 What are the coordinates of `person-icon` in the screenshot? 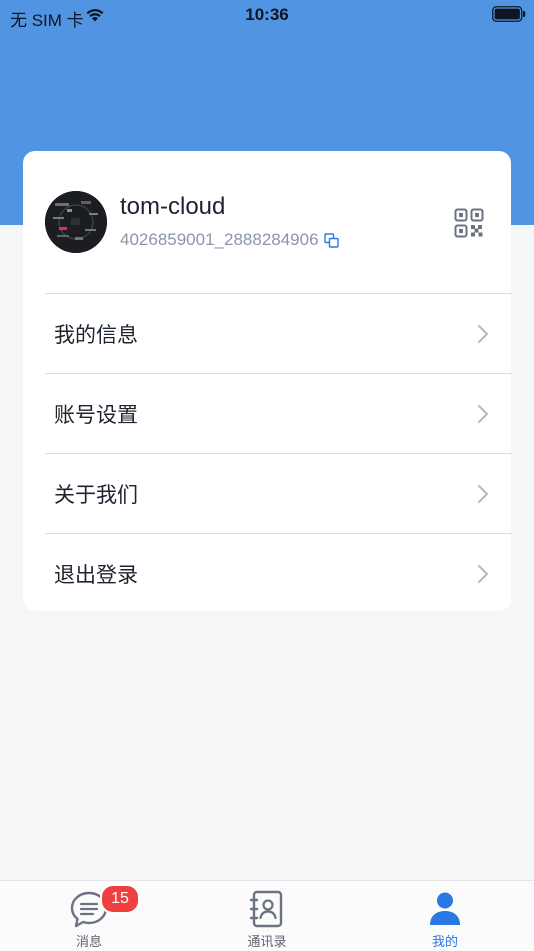 It's located at (445, 908).